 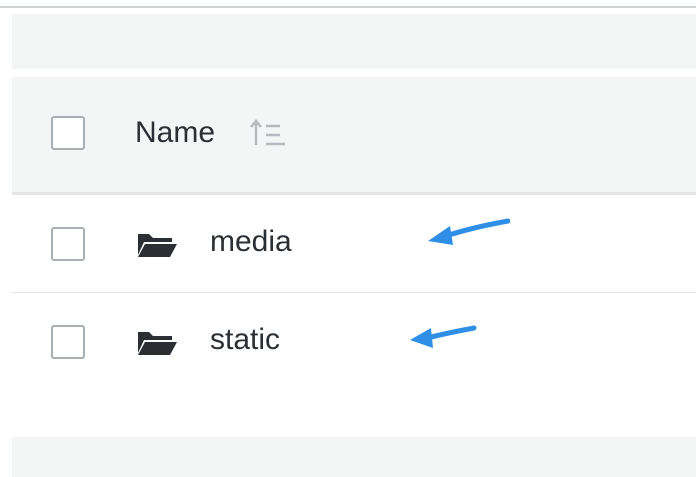 What do you see at coordinates (251, 242) in the screenshot?
I see `folder-name: media` at bounding box center [251, 242].